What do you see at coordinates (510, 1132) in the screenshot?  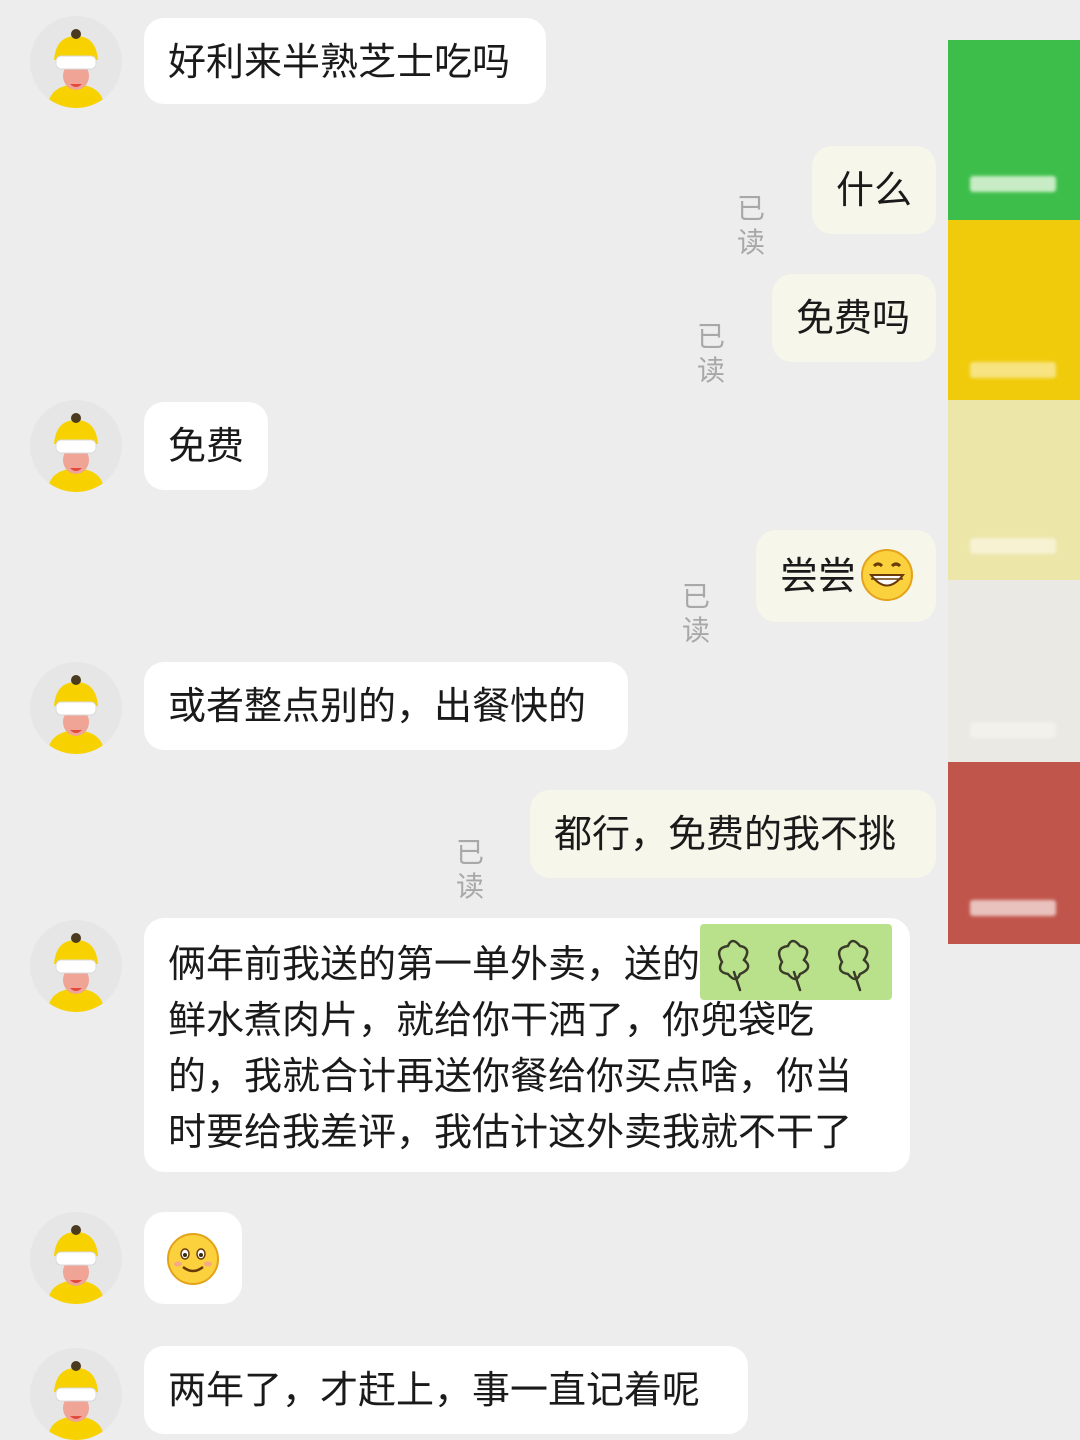 I see `message-line: 时要给我差评，我估计这外卖我就不干了` at bounding box center [510, 1132].